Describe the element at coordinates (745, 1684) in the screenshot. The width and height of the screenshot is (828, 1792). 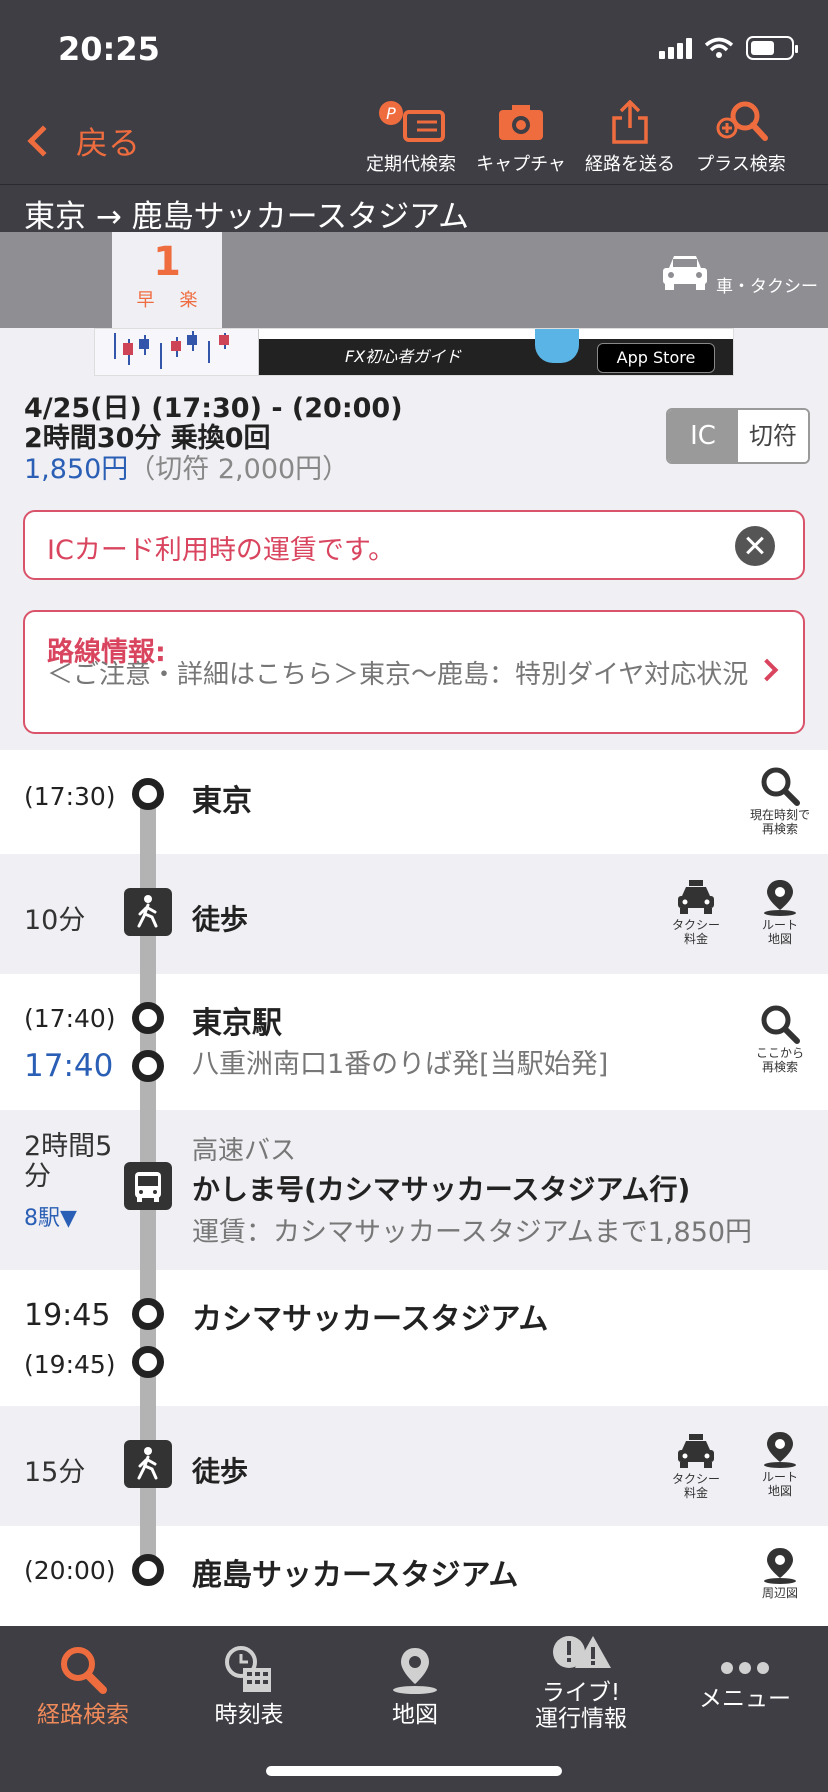
I see `tab-menu: メニュー` at that location.